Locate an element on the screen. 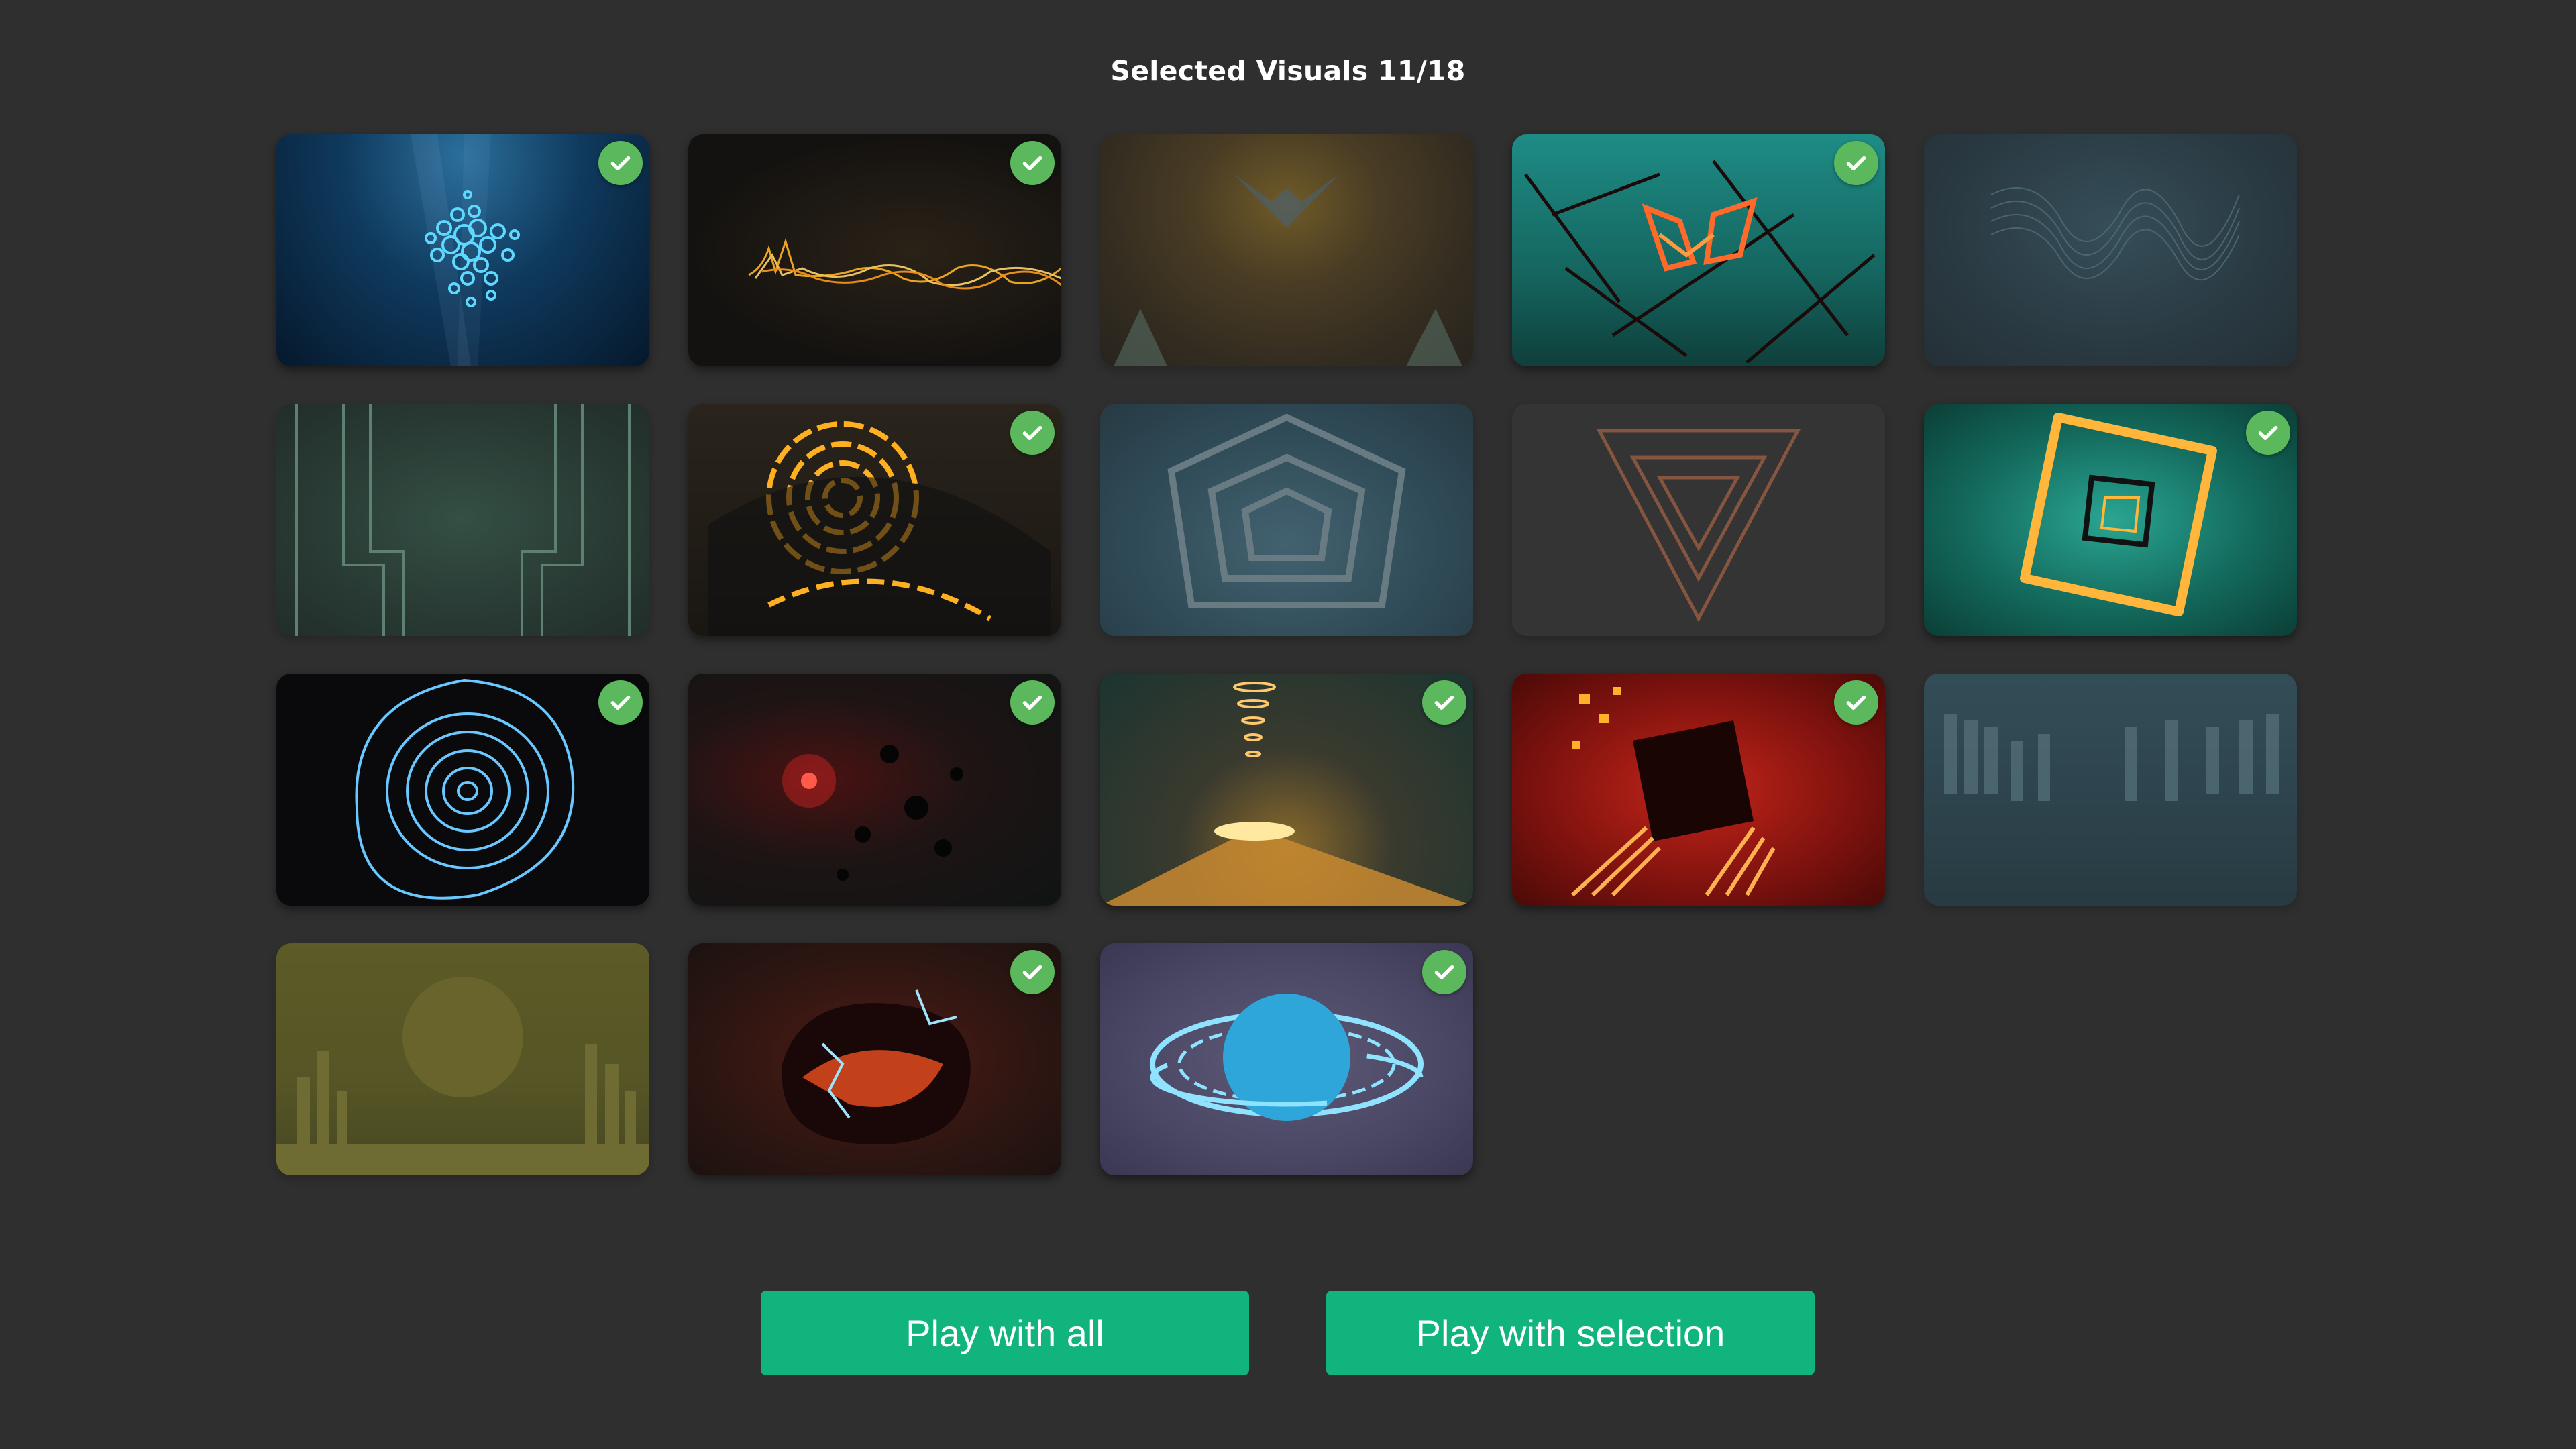  visual-tile-bubbles-cluster is located at coordinates (462, 250).